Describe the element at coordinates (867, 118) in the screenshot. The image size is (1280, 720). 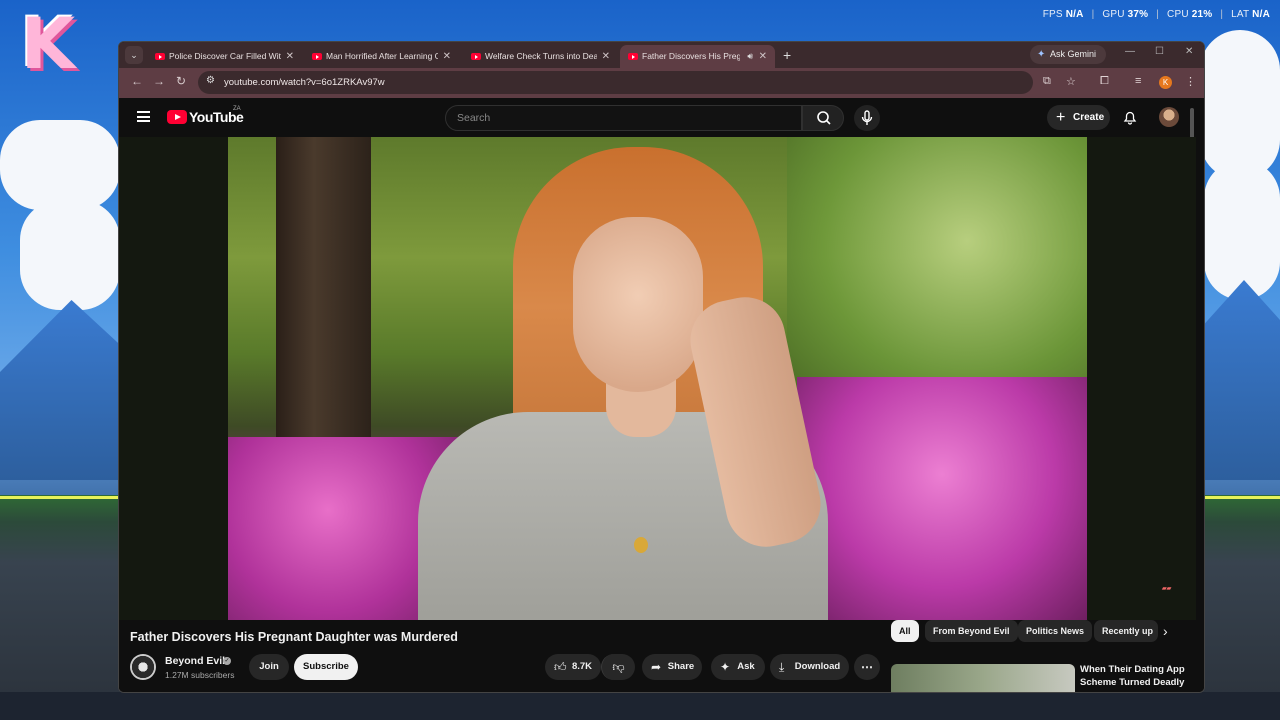
I see `voice-search-button` at that location.